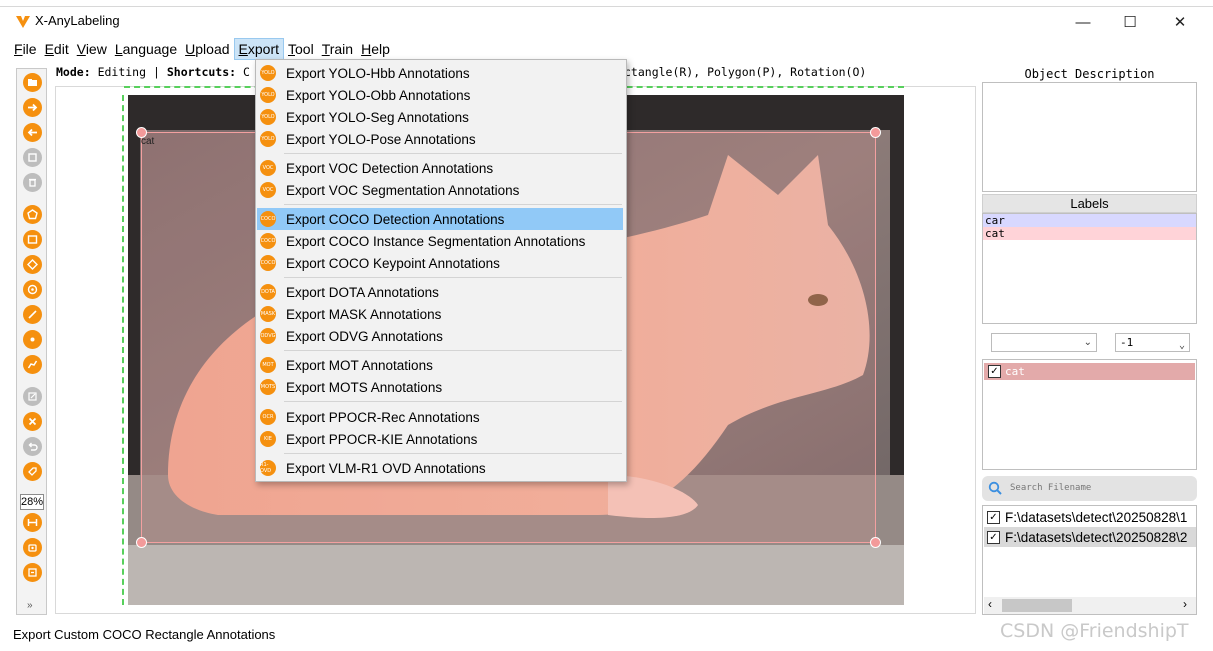 This screenshot has width=1213, height=651. I want to click on menu-item-export-odvg: ODVG Export ODVG Annotations, so click(440, 336).